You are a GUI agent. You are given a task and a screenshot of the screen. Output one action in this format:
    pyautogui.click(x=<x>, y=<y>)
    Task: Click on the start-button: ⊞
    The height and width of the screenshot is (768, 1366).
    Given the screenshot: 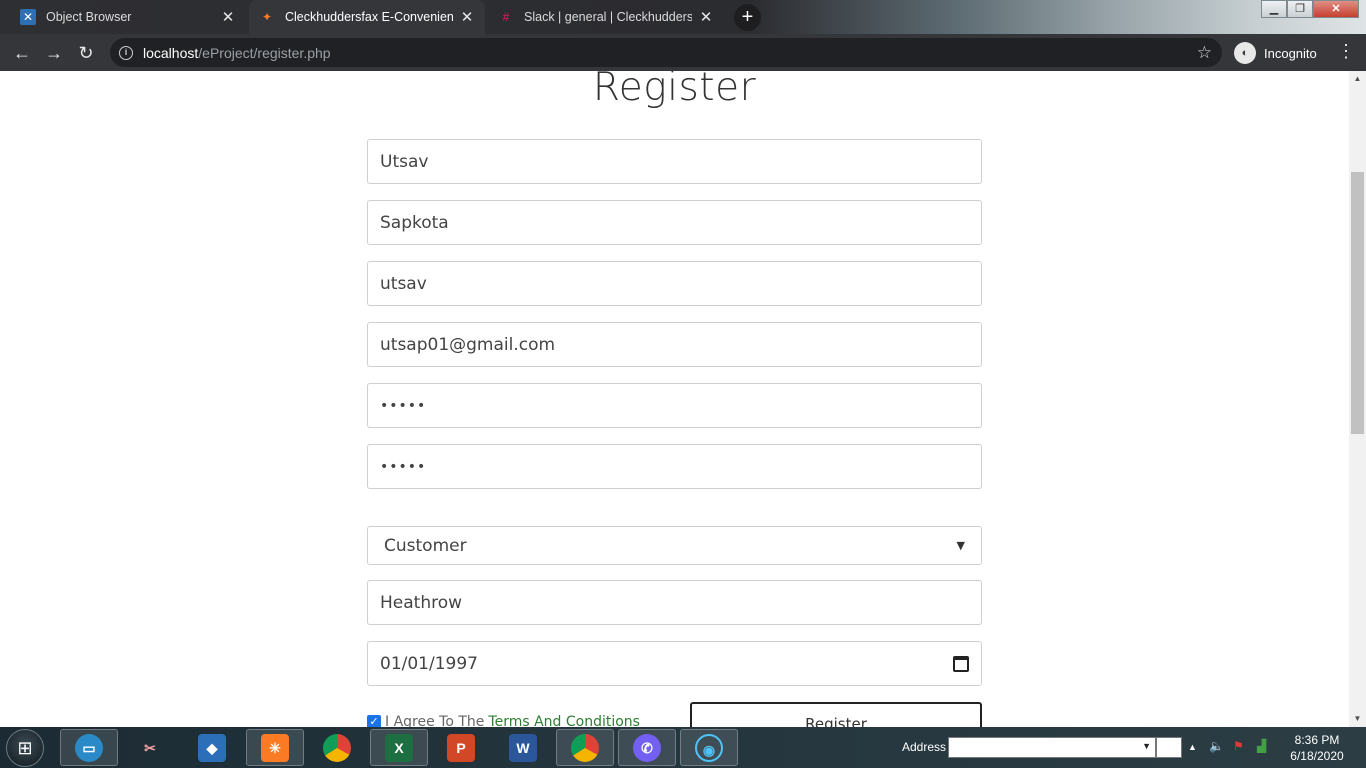 What is the action you would take?
    pyautogui.click(x=25, y=748)
    